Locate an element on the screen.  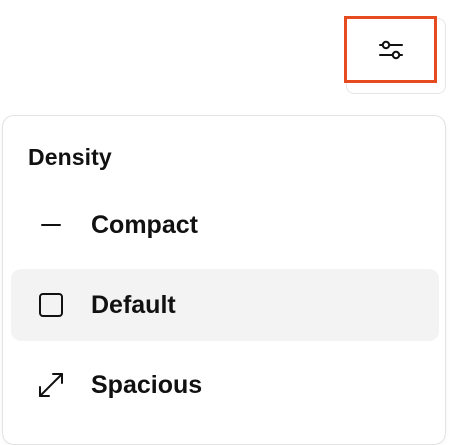
density-option-label: Default is located at coordinates (133, 304).